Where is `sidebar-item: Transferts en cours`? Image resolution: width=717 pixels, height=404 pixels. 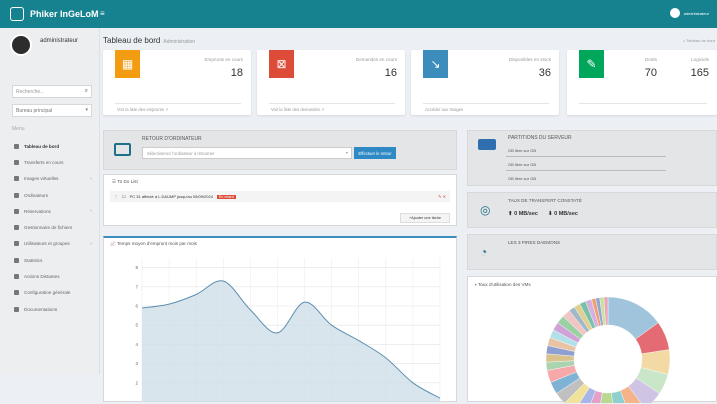
sidebar-item: Transferts en cours is located at coordinates (54, 162).